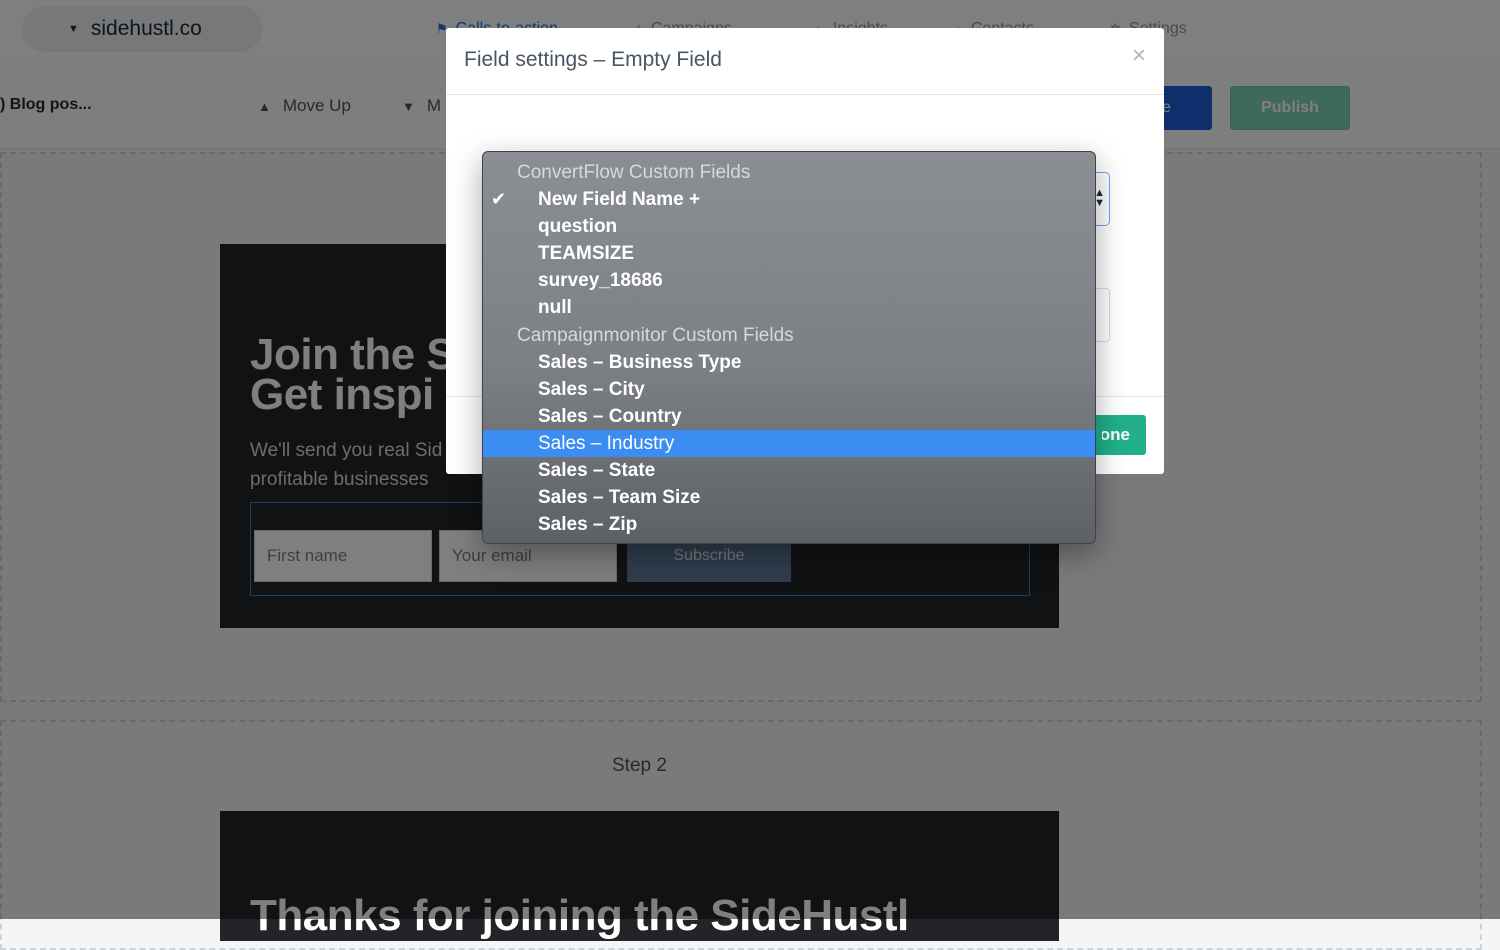 This screenshot has width=1500, height=950. Describe the element at coordinates (789, 307) in the screenshot. I see `option-null: null` at that location.